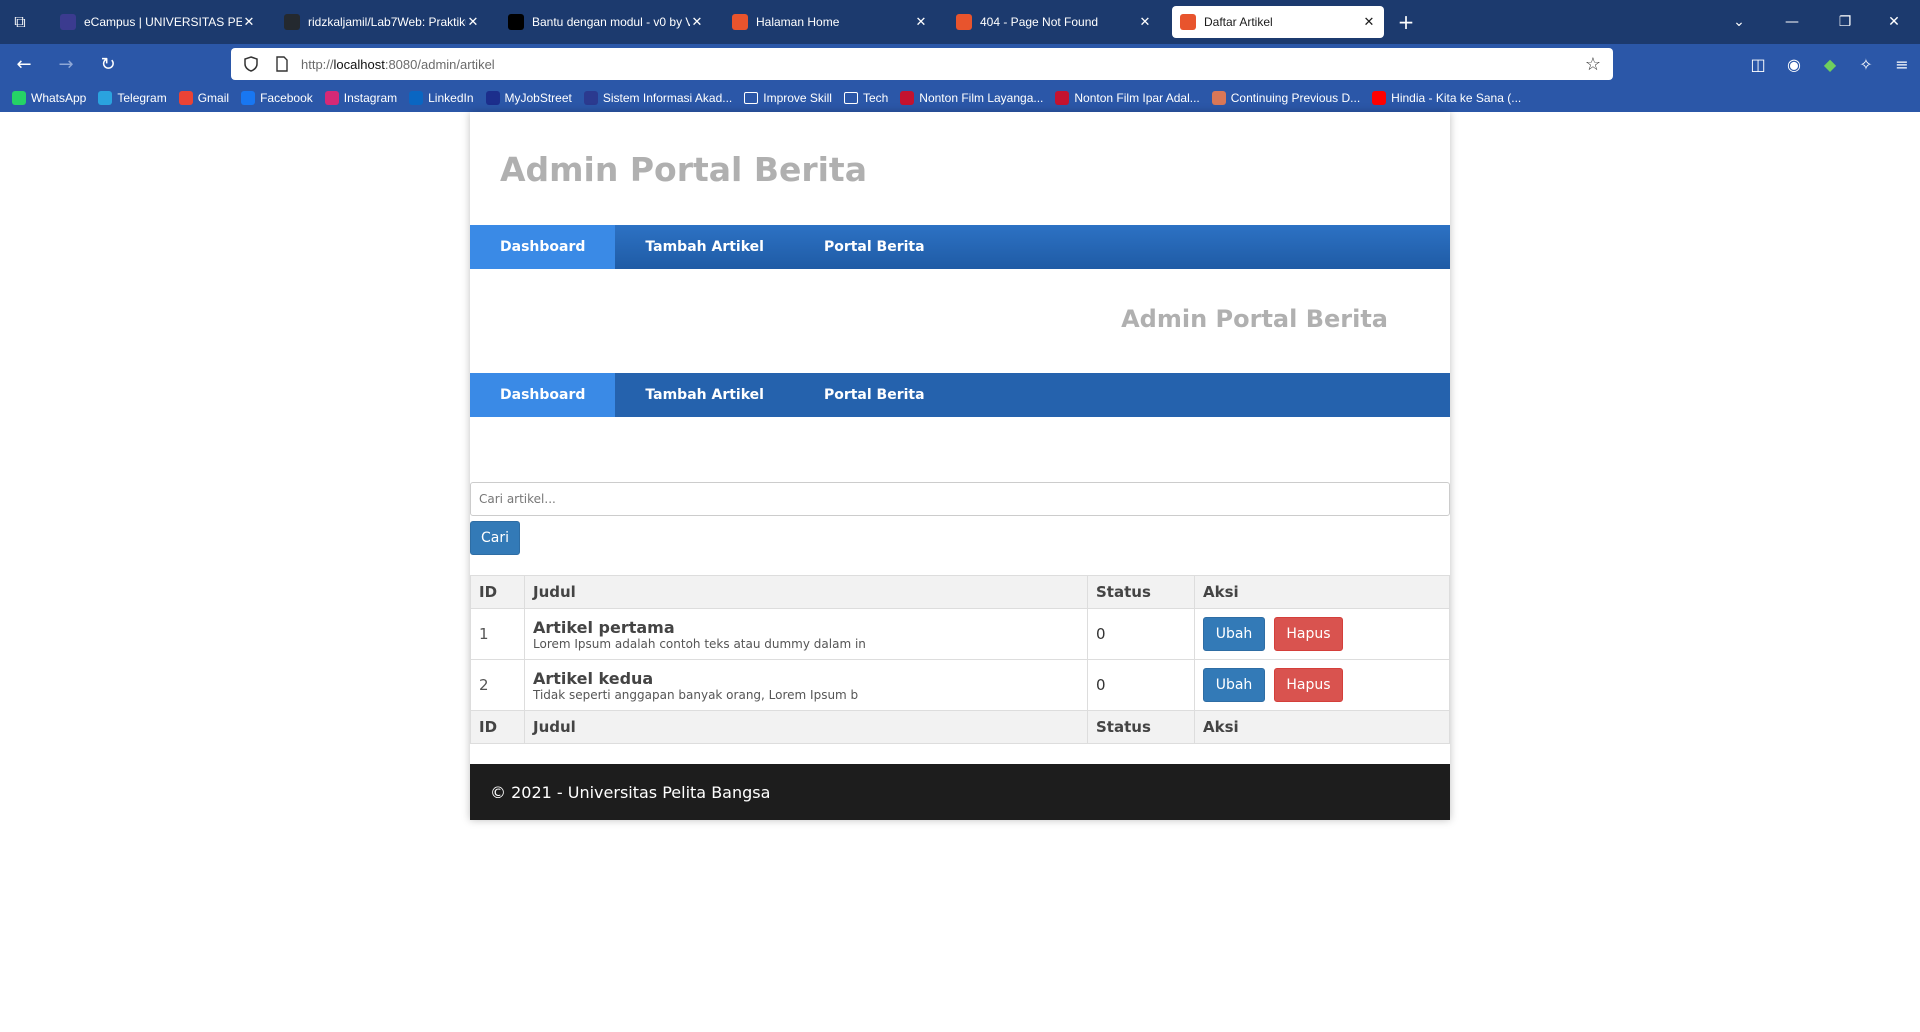 The image size is (1920, 1032). Describe the element at coordinates (416, 98) in the screenshot. I see `linkedin-icon` at that location.